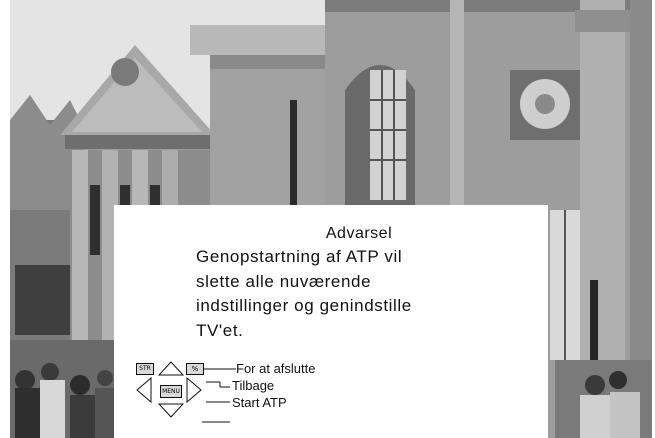 Image resolution: width=655 pixels, height=438 pixels. Describe the element at coordinates (145, 369) in the screenshot. I see `str-key: STR` at that location.